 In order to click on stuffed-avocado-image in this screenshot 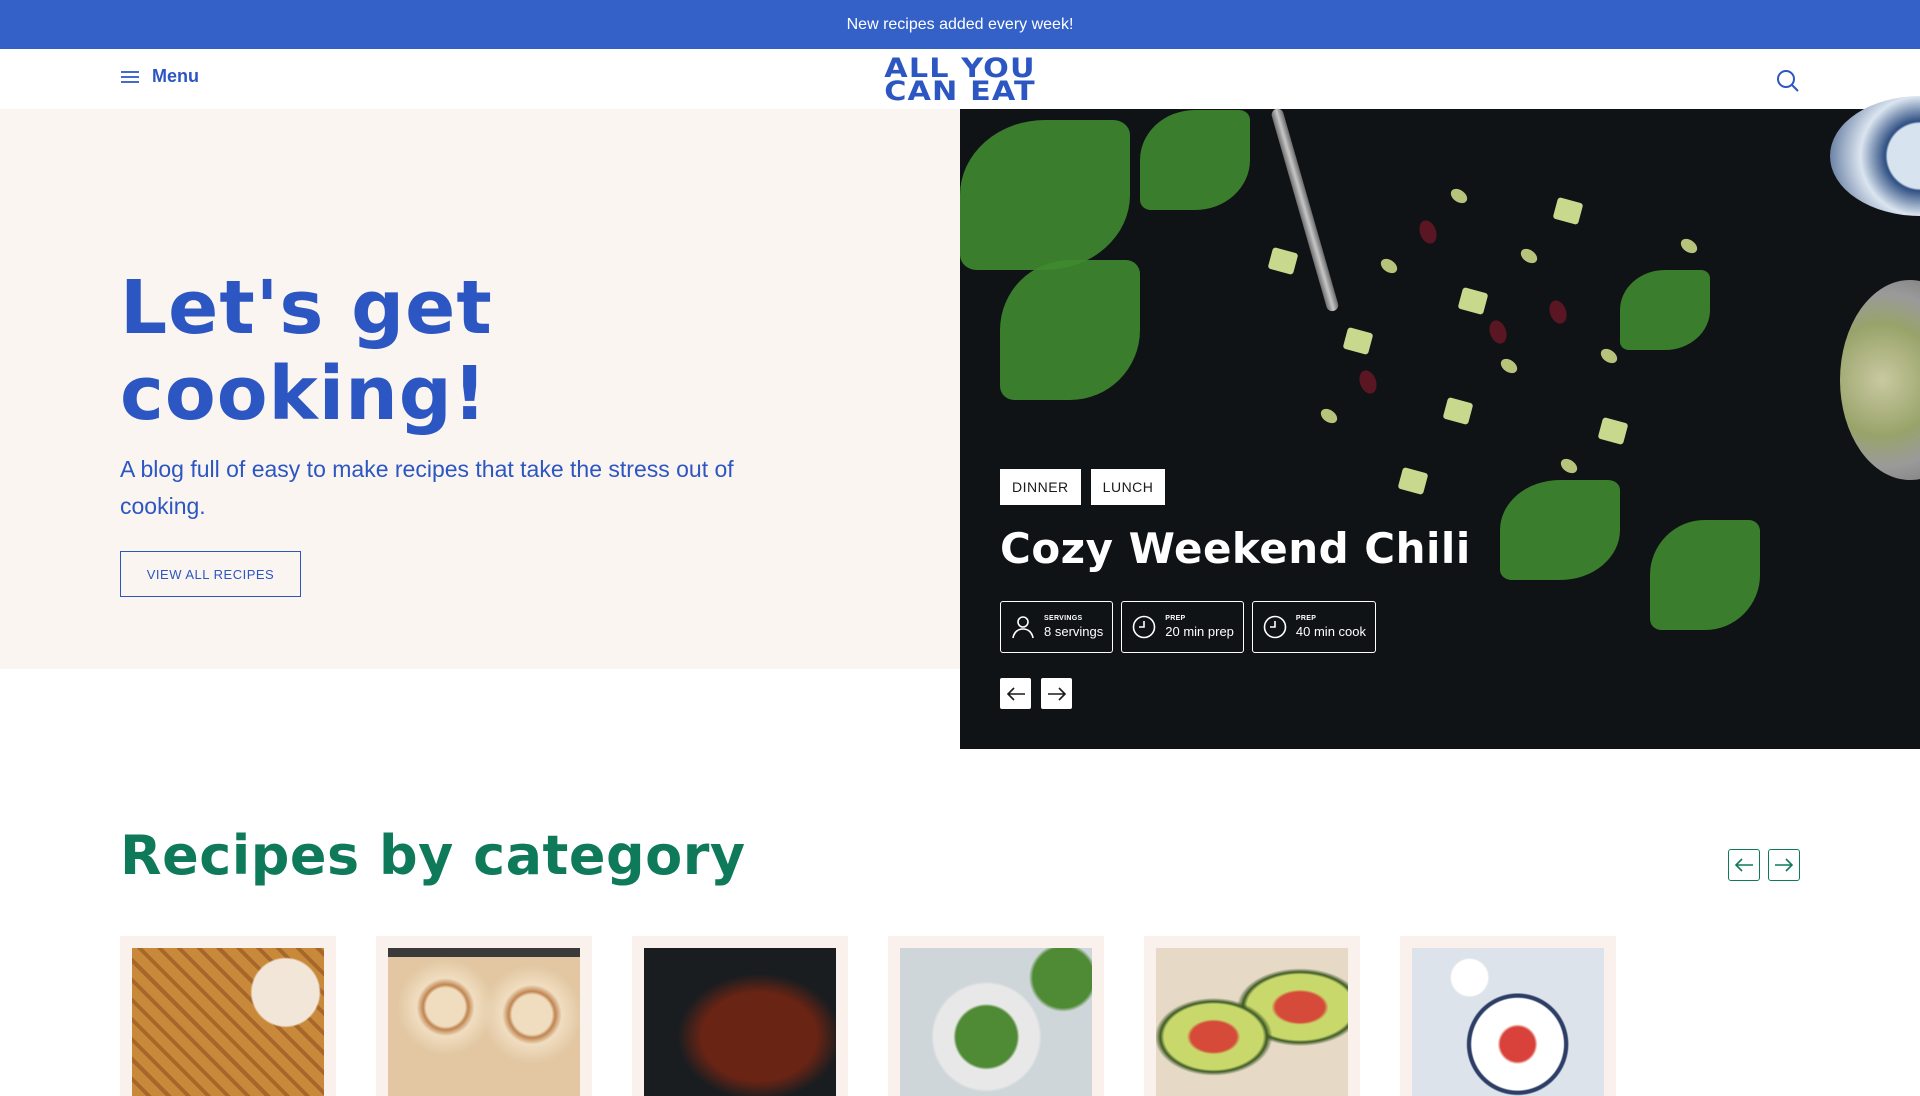, I will do `click(1252, 1022)`.